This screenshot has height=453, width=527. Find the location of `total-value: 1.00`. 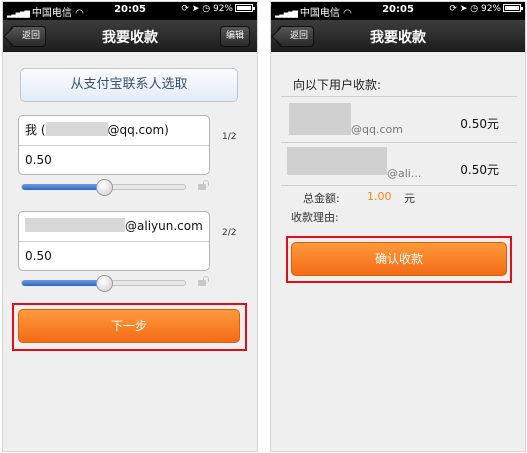

total-value: 1.00 is located at coordinates (379, 196).